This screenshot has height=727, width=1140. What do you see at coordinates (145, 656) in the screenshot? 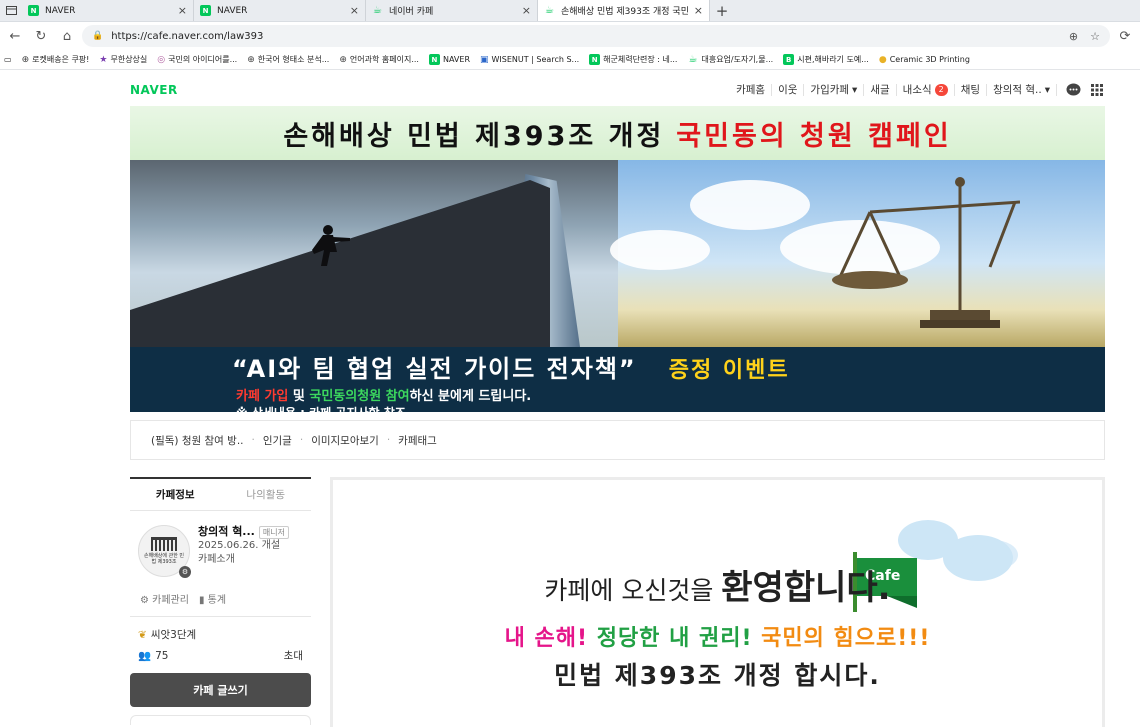
I see `members-icon: 👥` at bounding box center [145, 656].